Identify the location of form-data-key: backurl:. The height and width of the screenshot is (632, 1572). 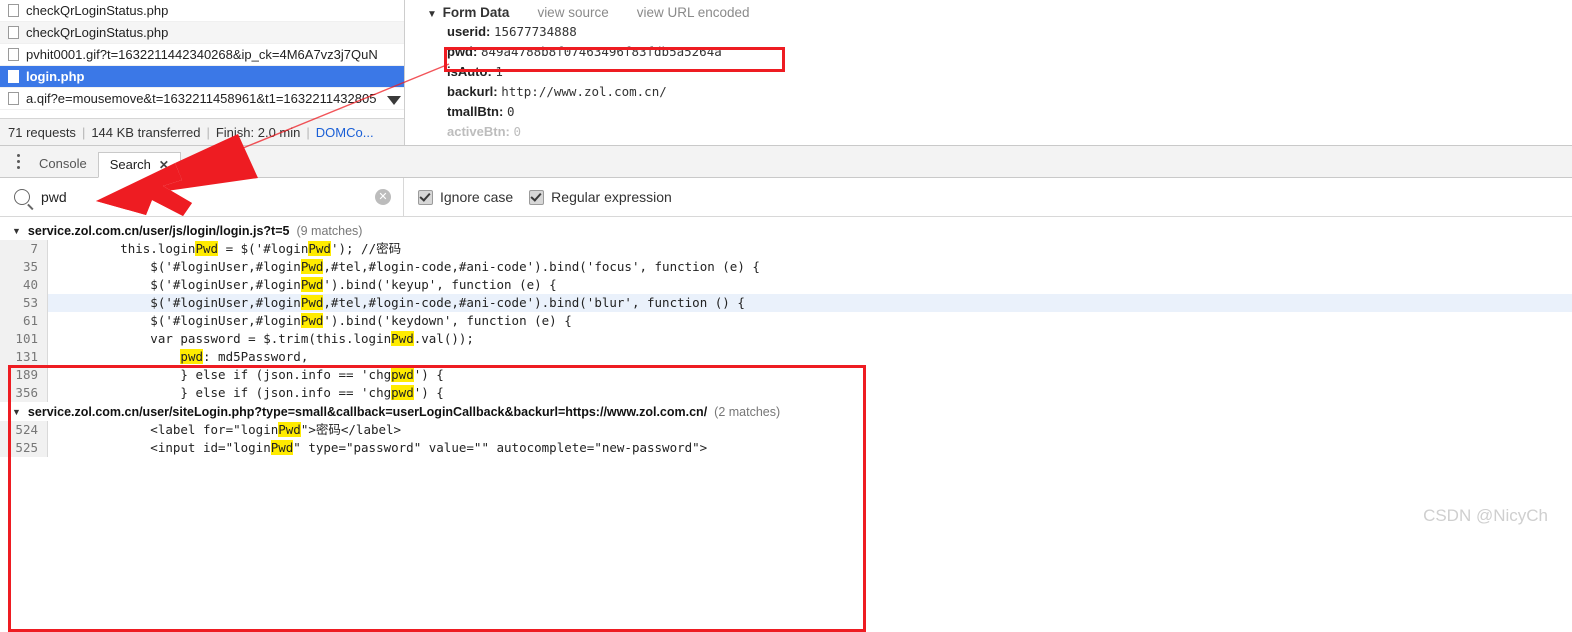
(474, 91).